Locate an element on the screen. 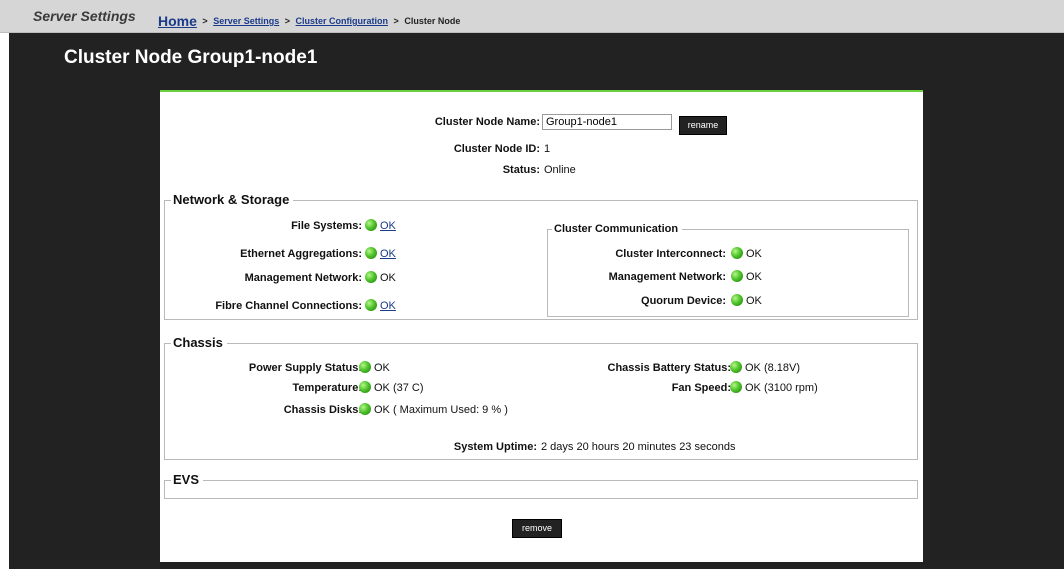 The image size is (1064, 569). network-storage-title: Network & Storage is located at coordinates (232, 199).